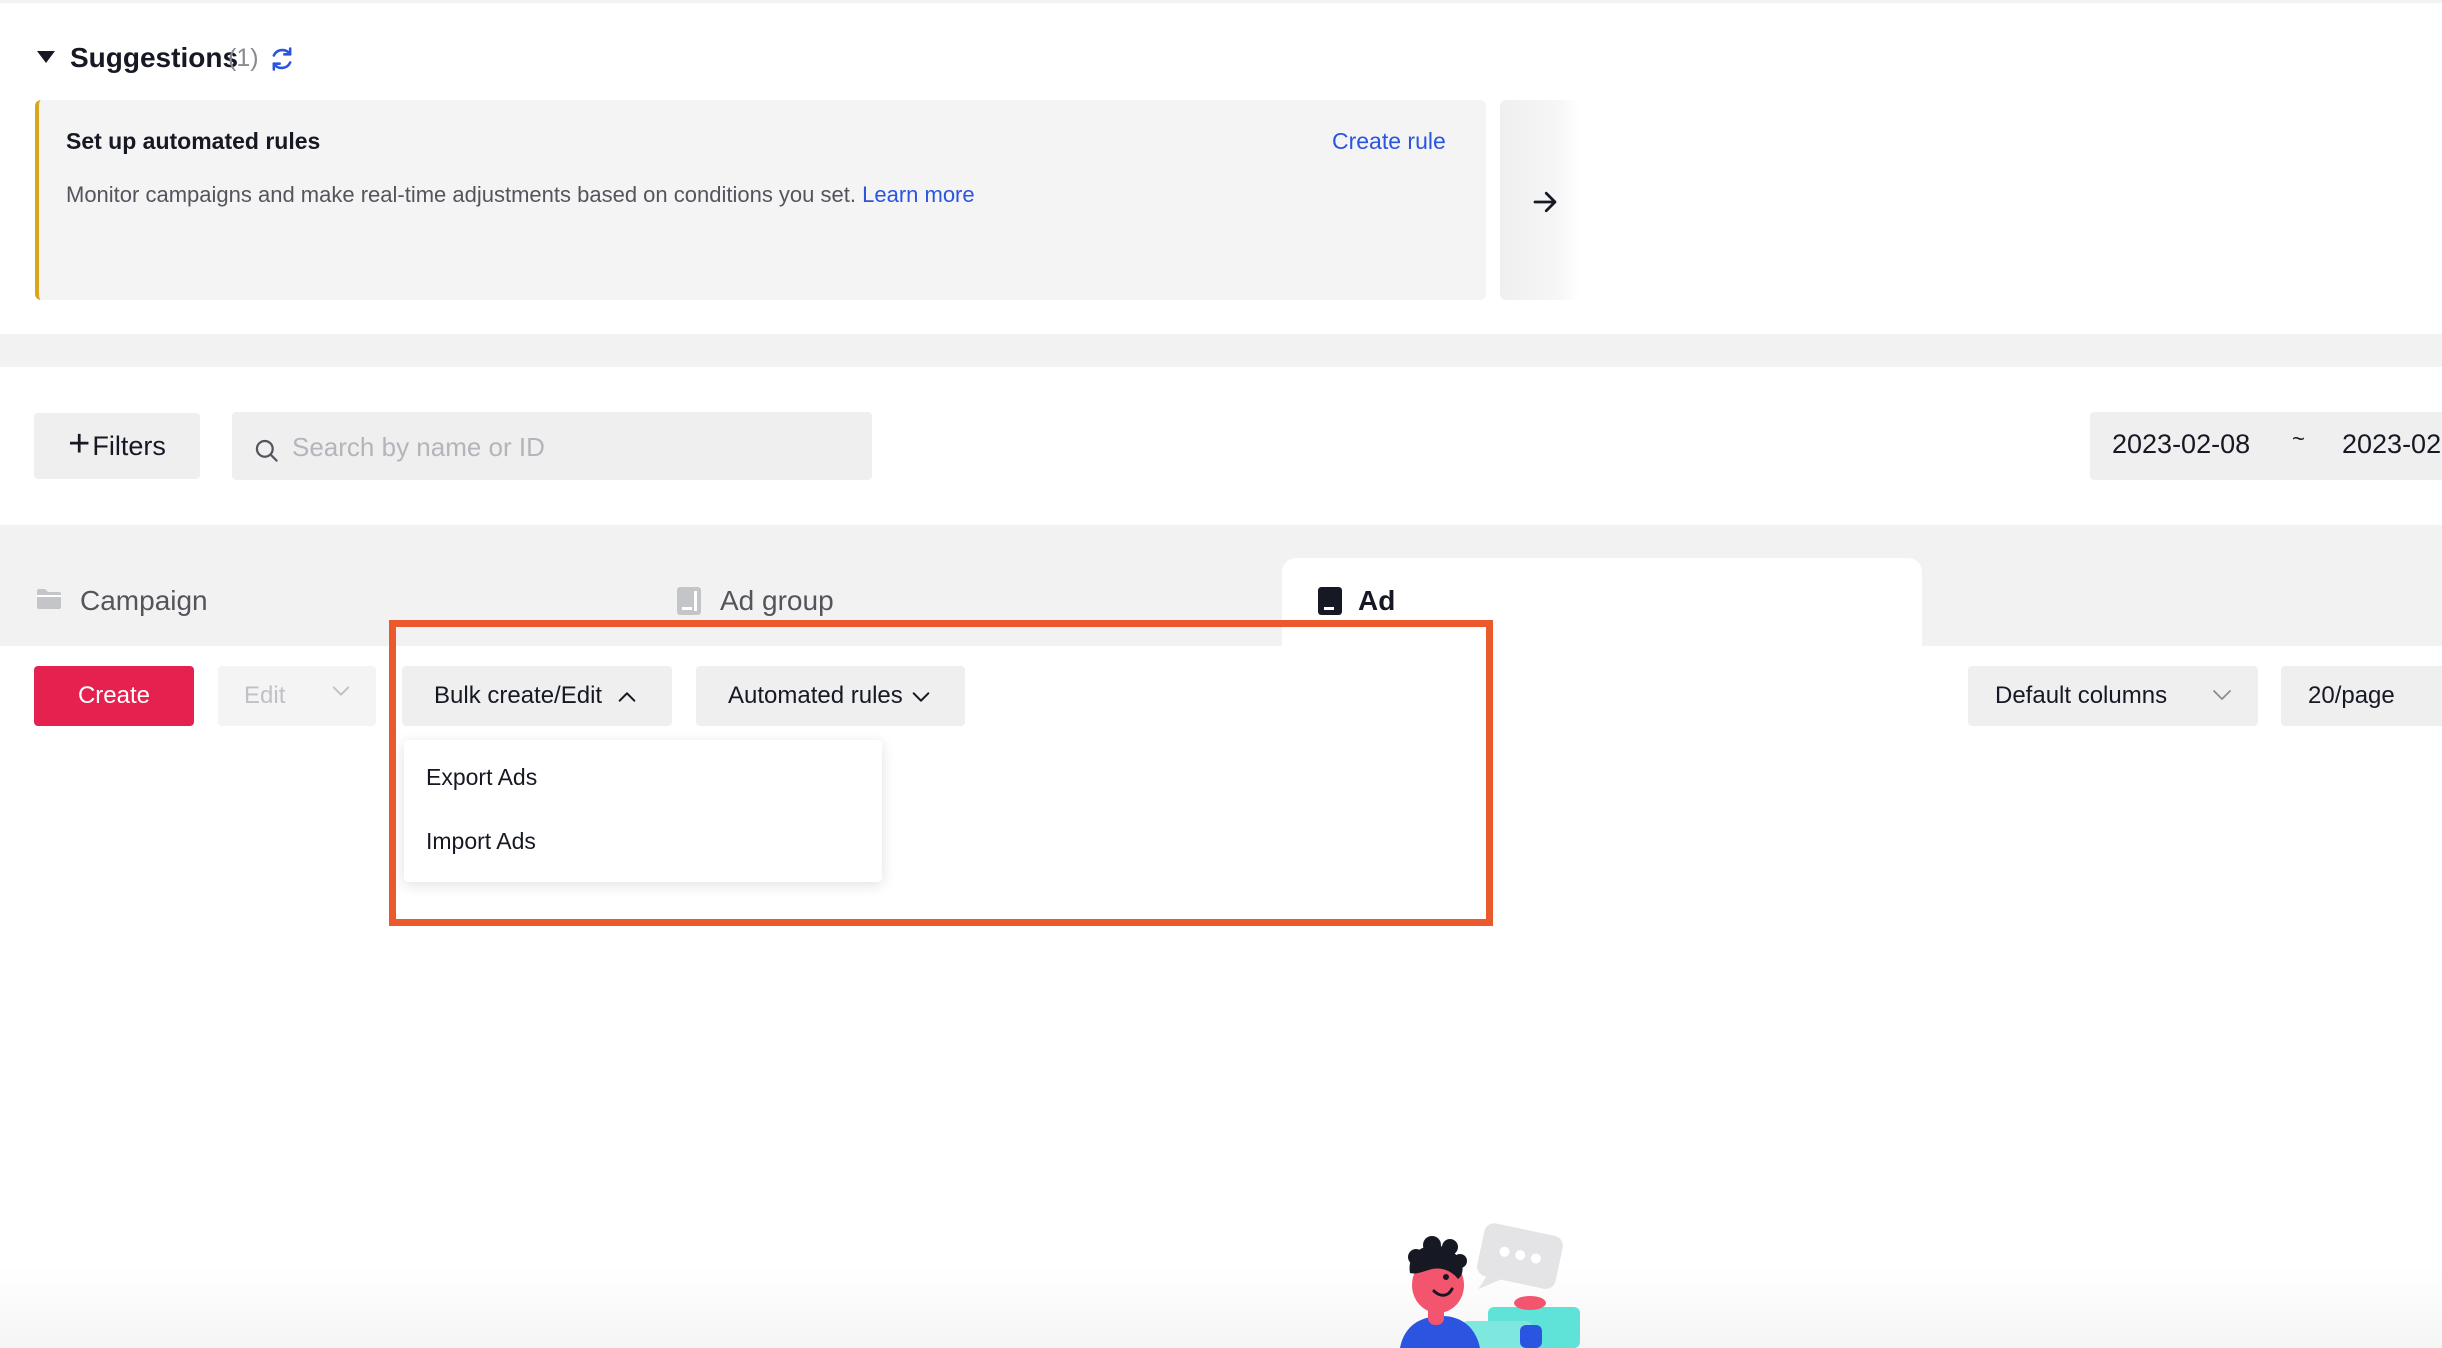 The height and width of the screenshot is (1348, 2442). Describe the element at coordinates (1545, 202) in the screenshot. I see `arrow-right-icon` at that location.